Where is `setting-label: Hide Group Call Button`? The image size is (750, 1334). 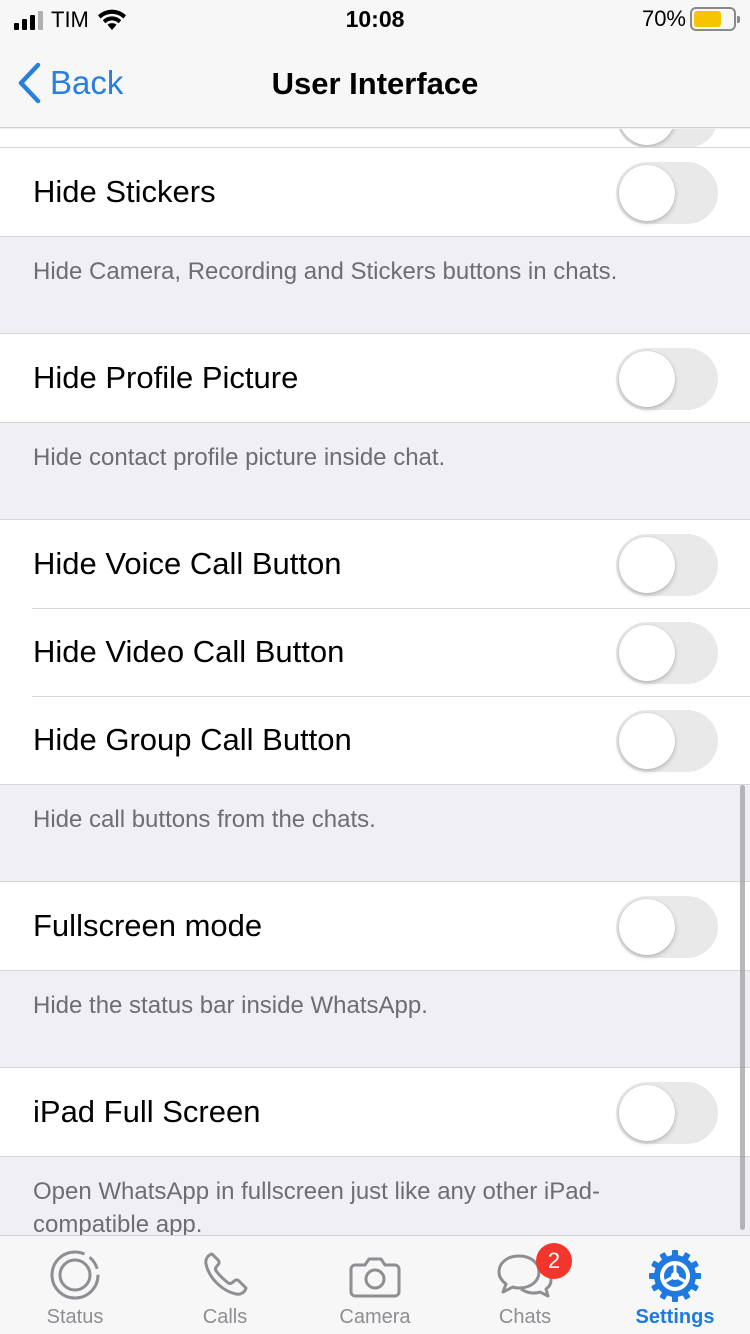
setting-label: Hide Group Call Button is located at coordinates (192, 739).